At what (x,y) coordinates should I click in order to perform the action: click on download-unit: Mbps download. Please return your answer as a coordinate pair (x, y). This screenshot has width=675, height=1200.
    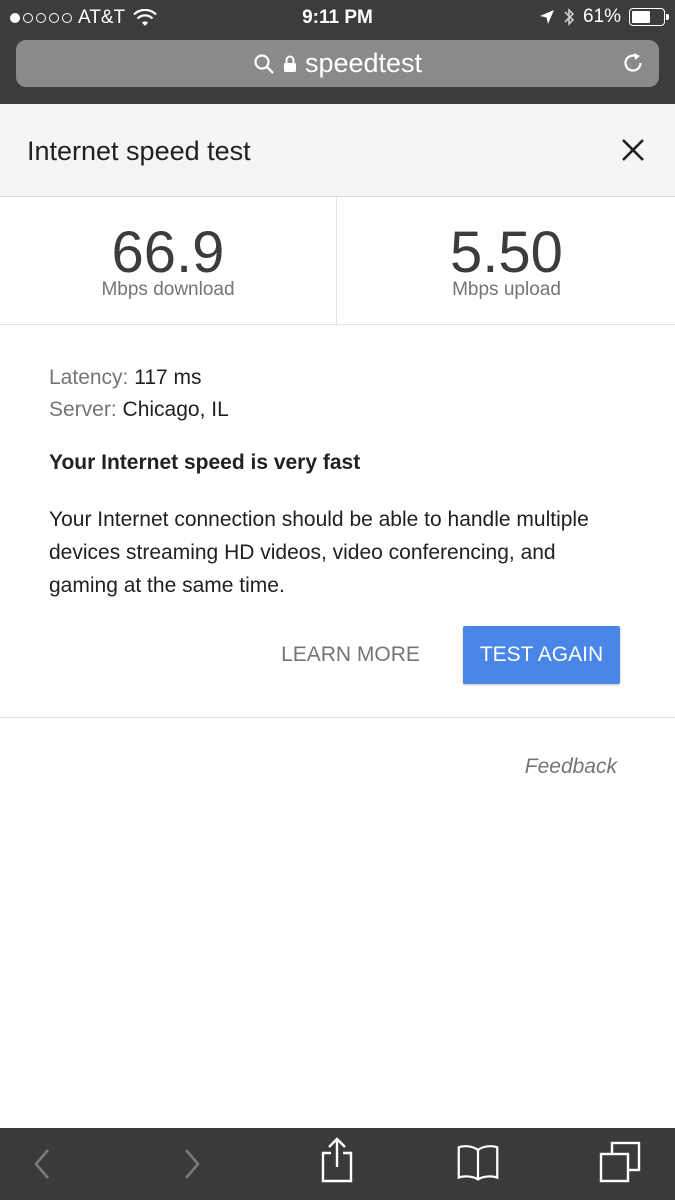
    Looking at the image, I should click on (168, 289).